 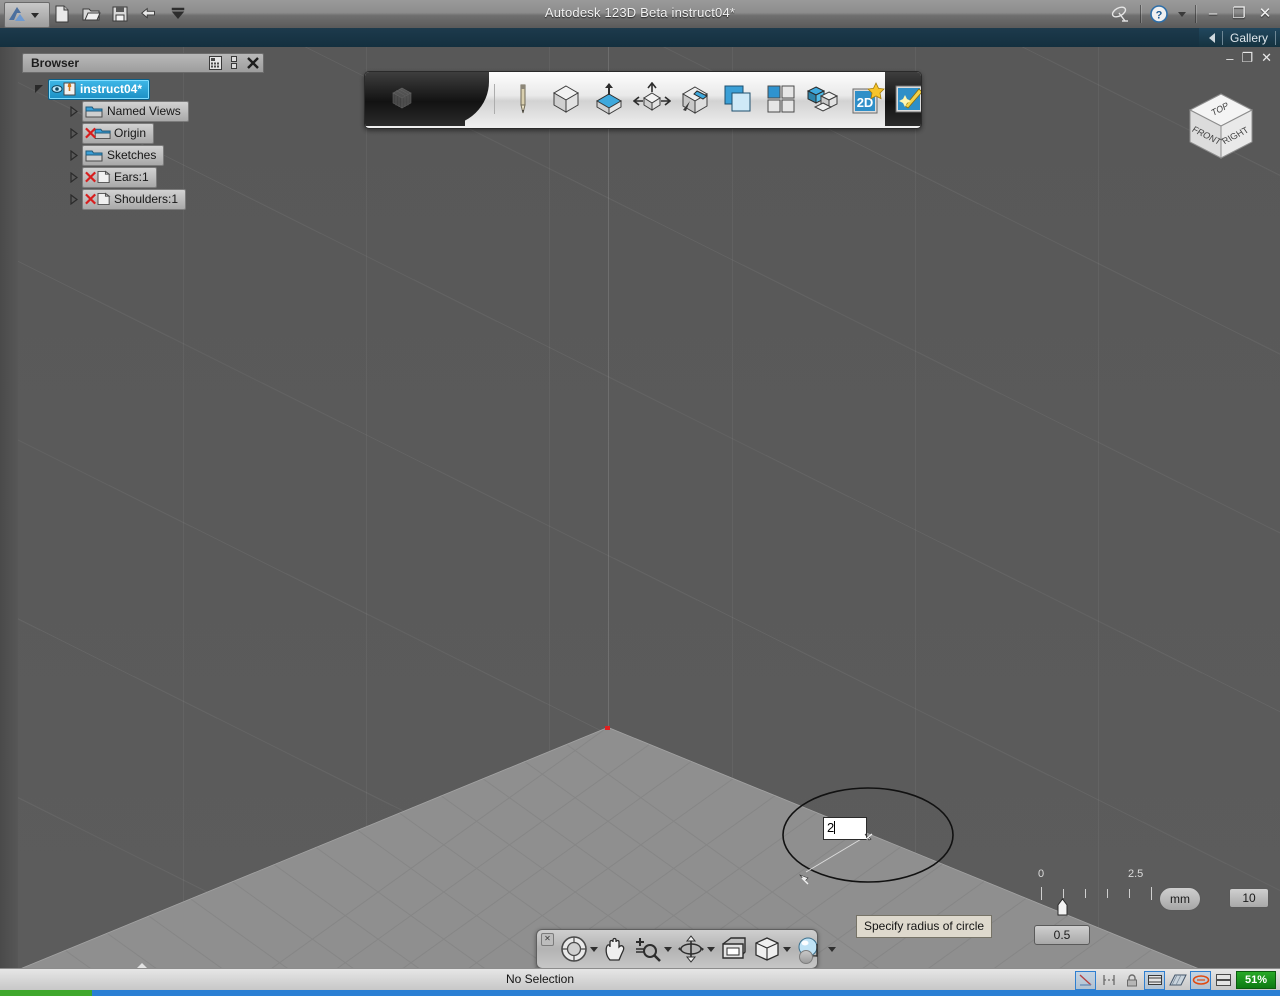 I want to click on four-squares-icon, so click(x=781, y=99).